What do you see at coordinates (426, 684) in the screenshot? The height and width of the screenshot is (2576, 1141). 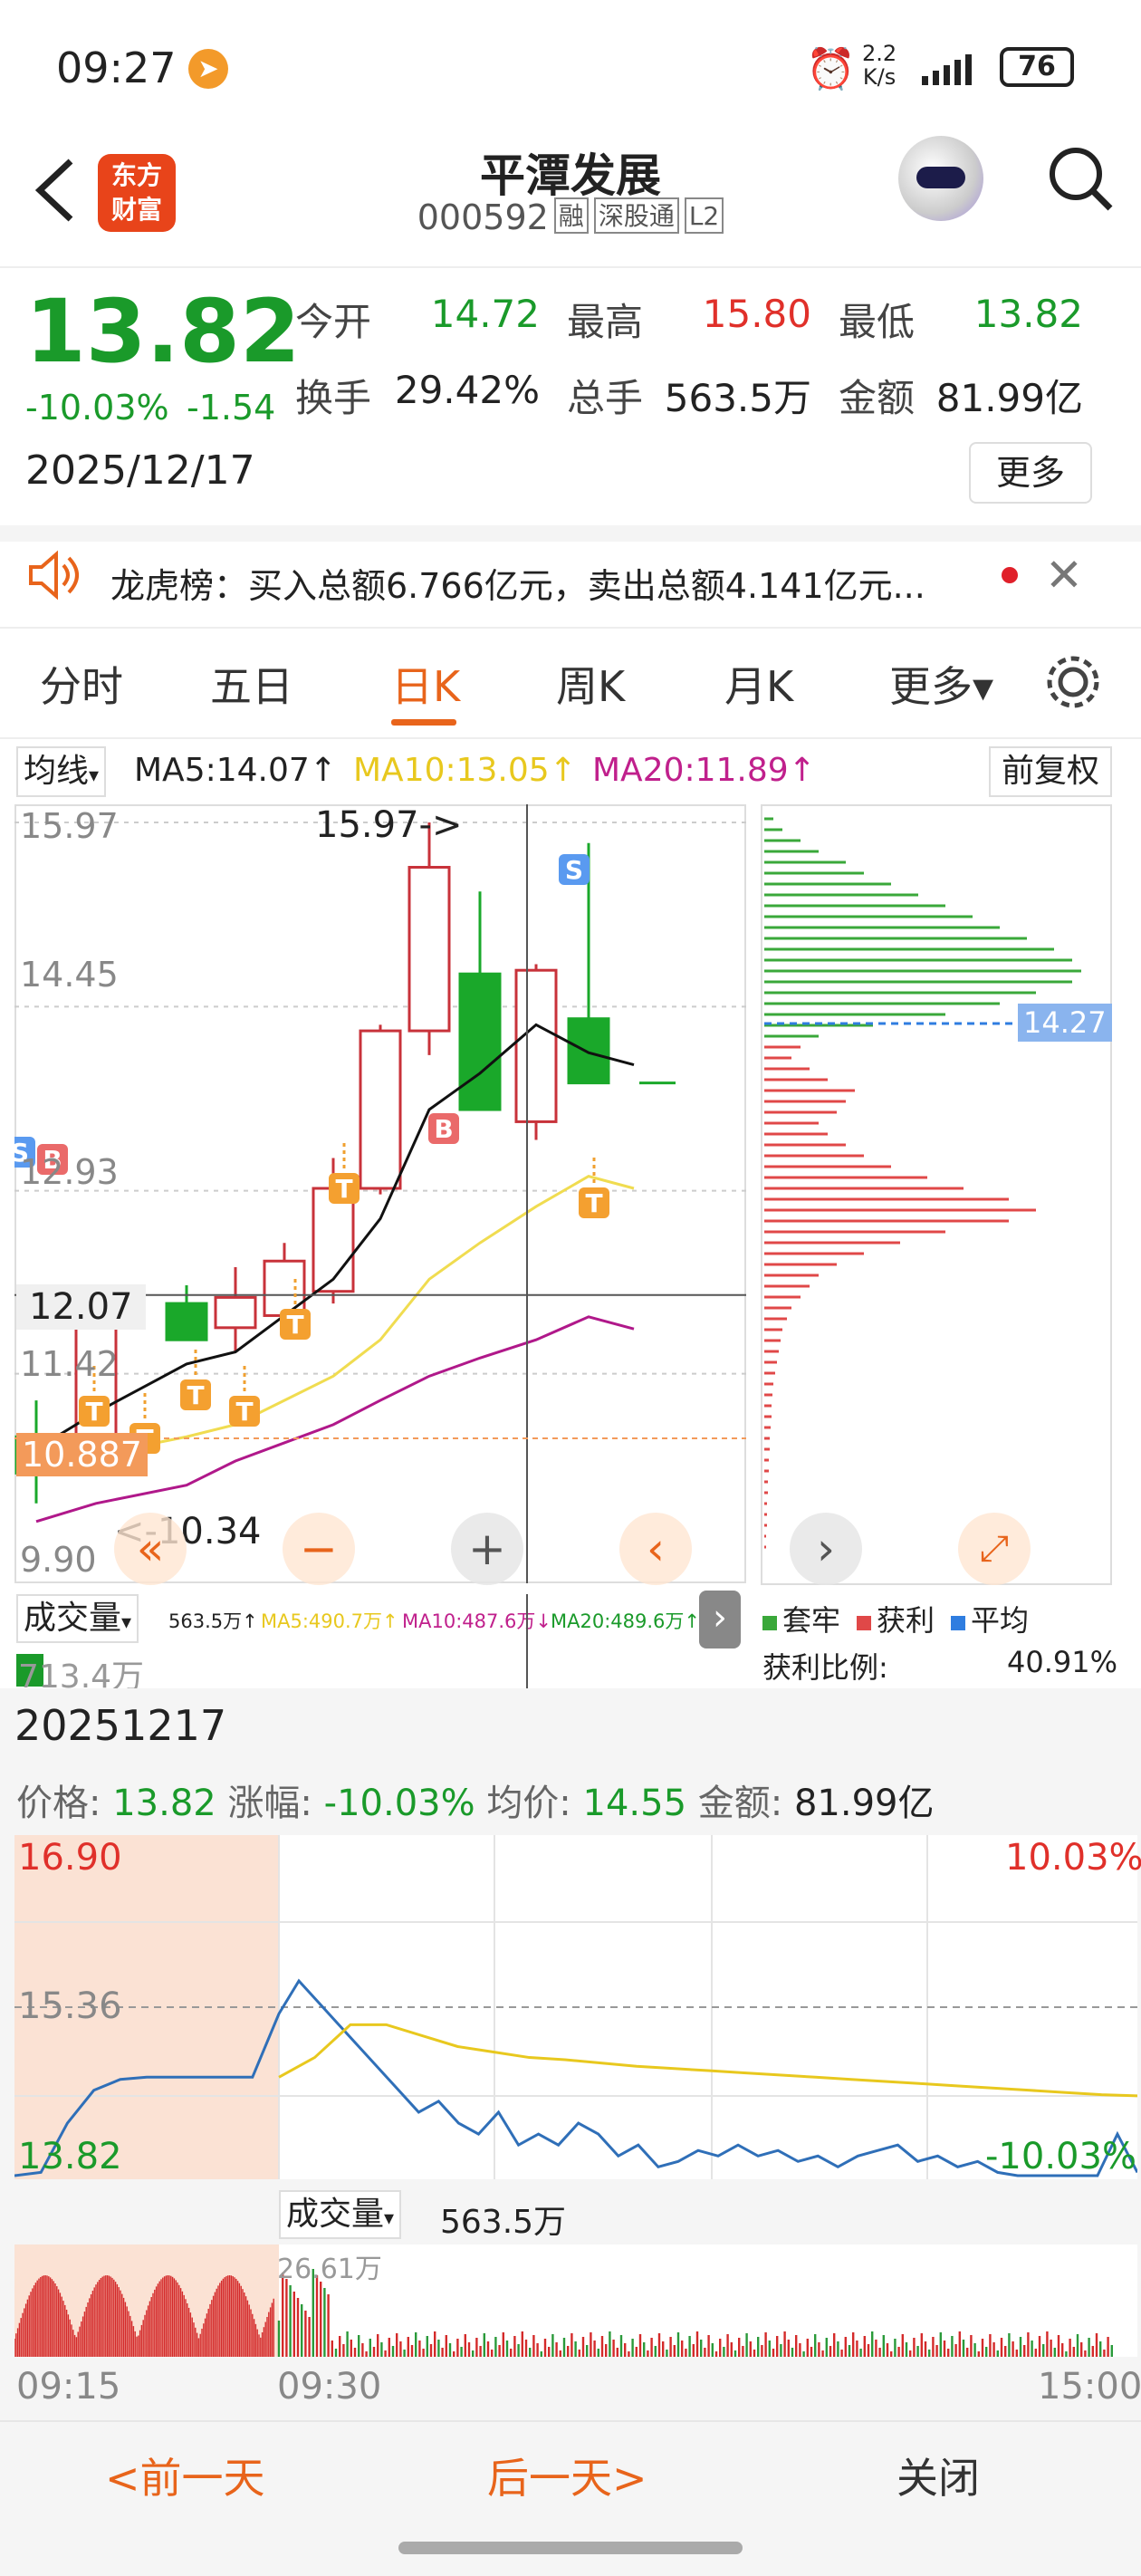 I see `tab-2: 日K` at bounding box center [426, 684].